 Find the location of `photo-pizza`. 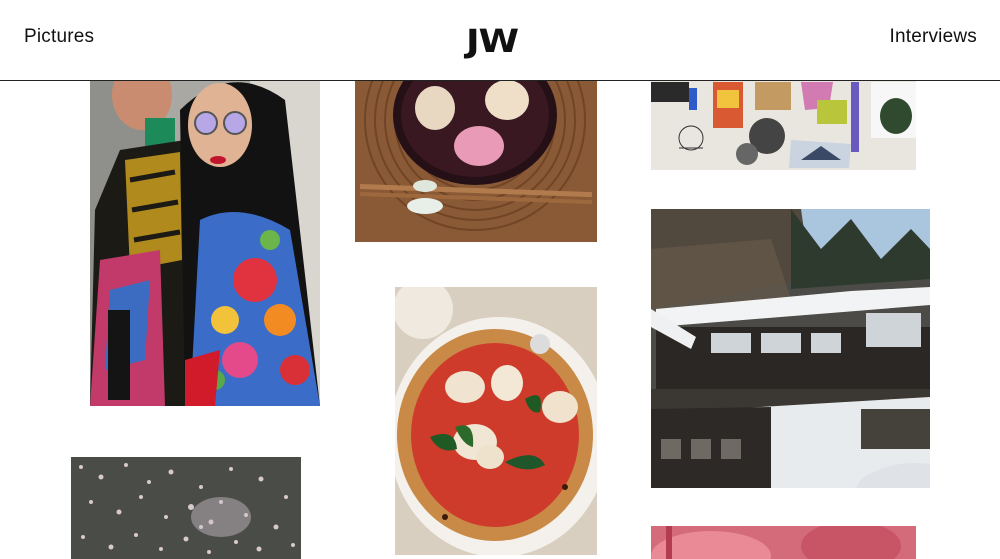

photo-pizza is located at coordinates (496, 421).